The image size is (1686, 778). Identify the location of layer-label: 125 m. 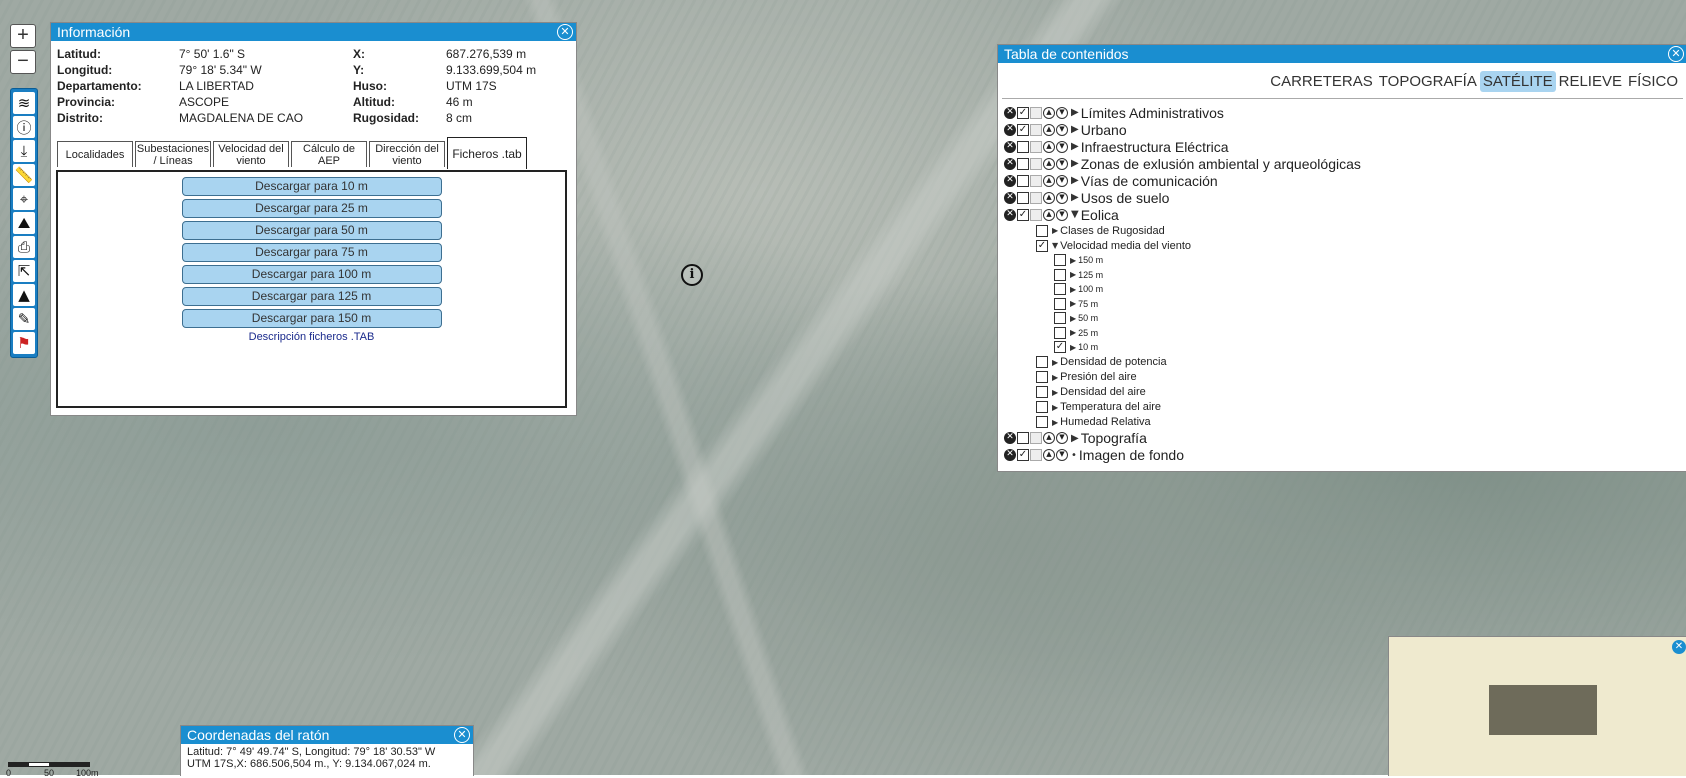
(1090, 275).